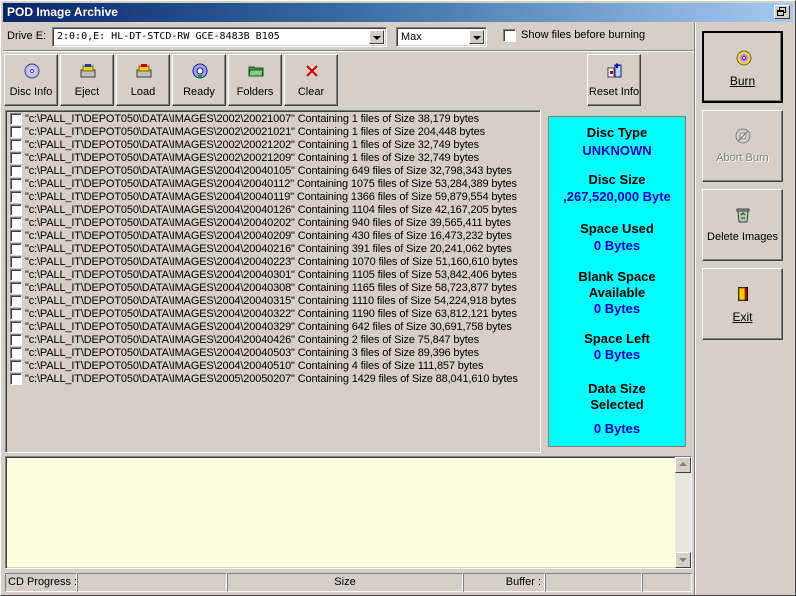 Image resolution: width=796 pixels, height=596 pixels. I want to click on speed-select-value: Max, so click(411, 37).